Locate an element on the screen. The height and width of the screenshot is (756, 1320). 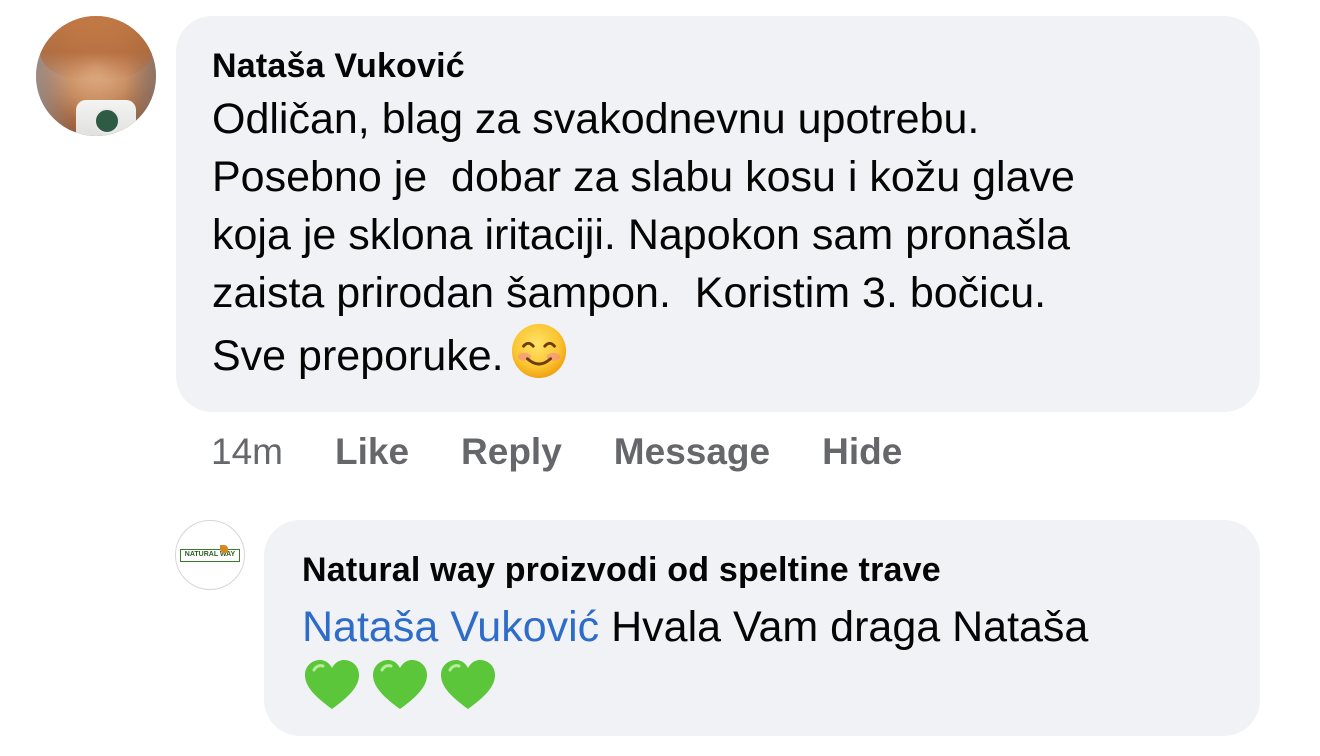
commenter-avatar is located at coordinates (96, 76).